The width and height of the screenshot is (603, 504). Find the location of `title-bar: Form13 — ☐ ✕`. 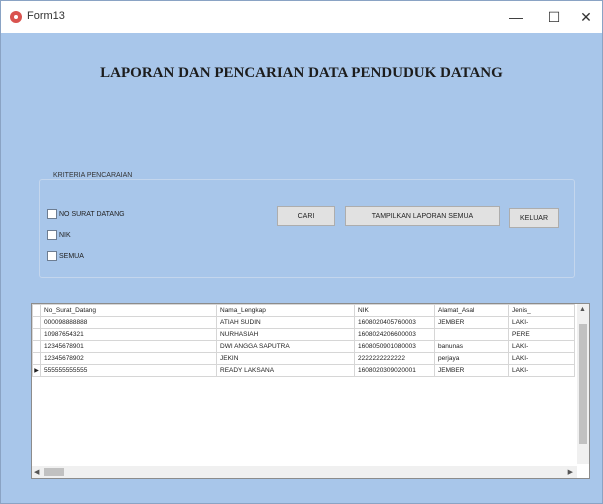

title-bar: Form13 — ☐ ✕ is located at coordinates (301, 17).